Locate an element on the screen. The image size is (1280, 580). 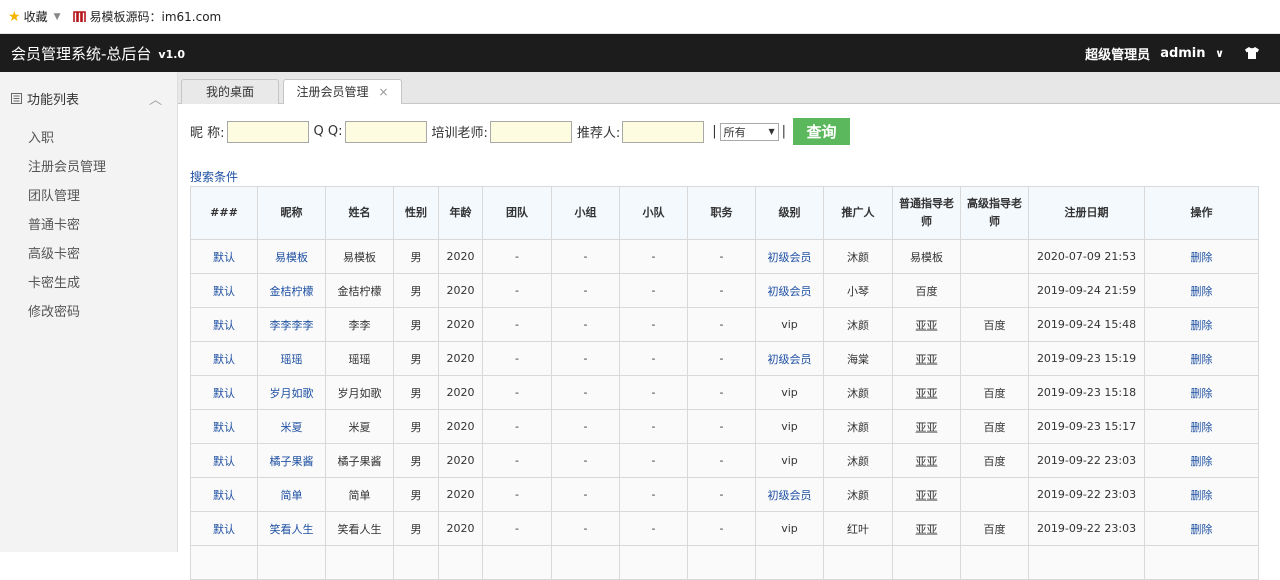
cell-promoter-text: 沐颜 is located at coordinates (858, 495).